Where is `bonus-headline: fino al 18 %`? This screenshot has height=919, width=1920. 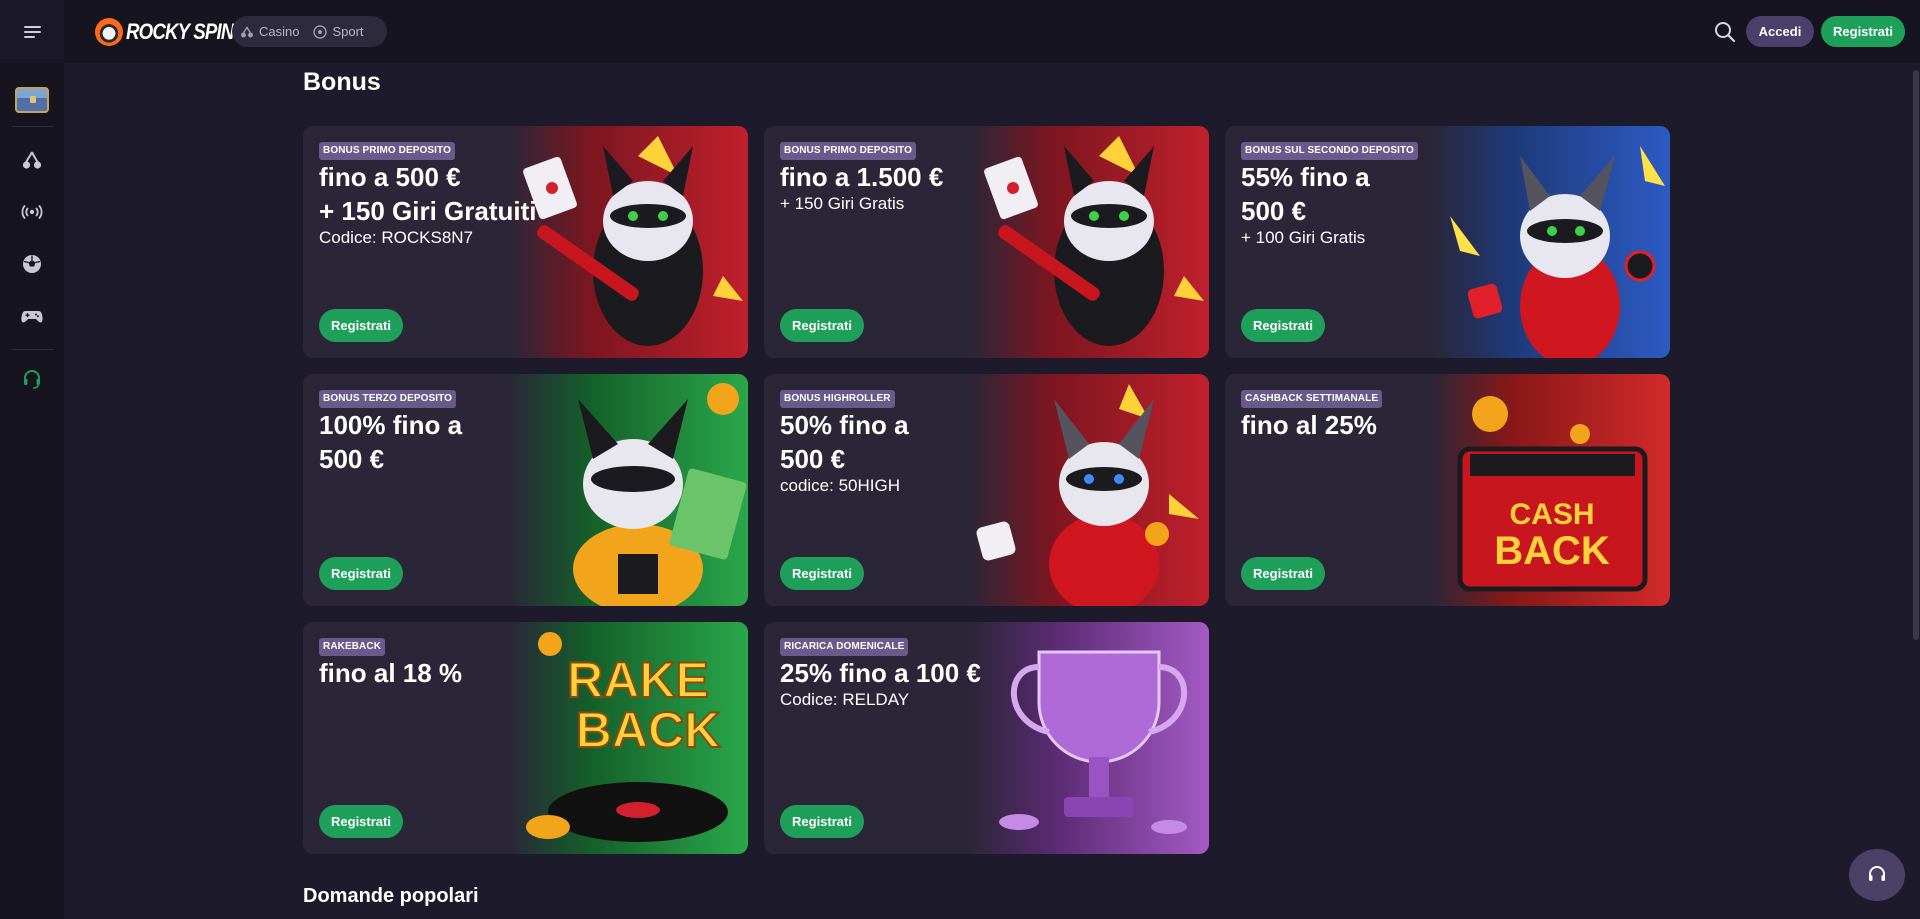 bonus-headline: fino al 18 % is located at coordinates (390, 673).